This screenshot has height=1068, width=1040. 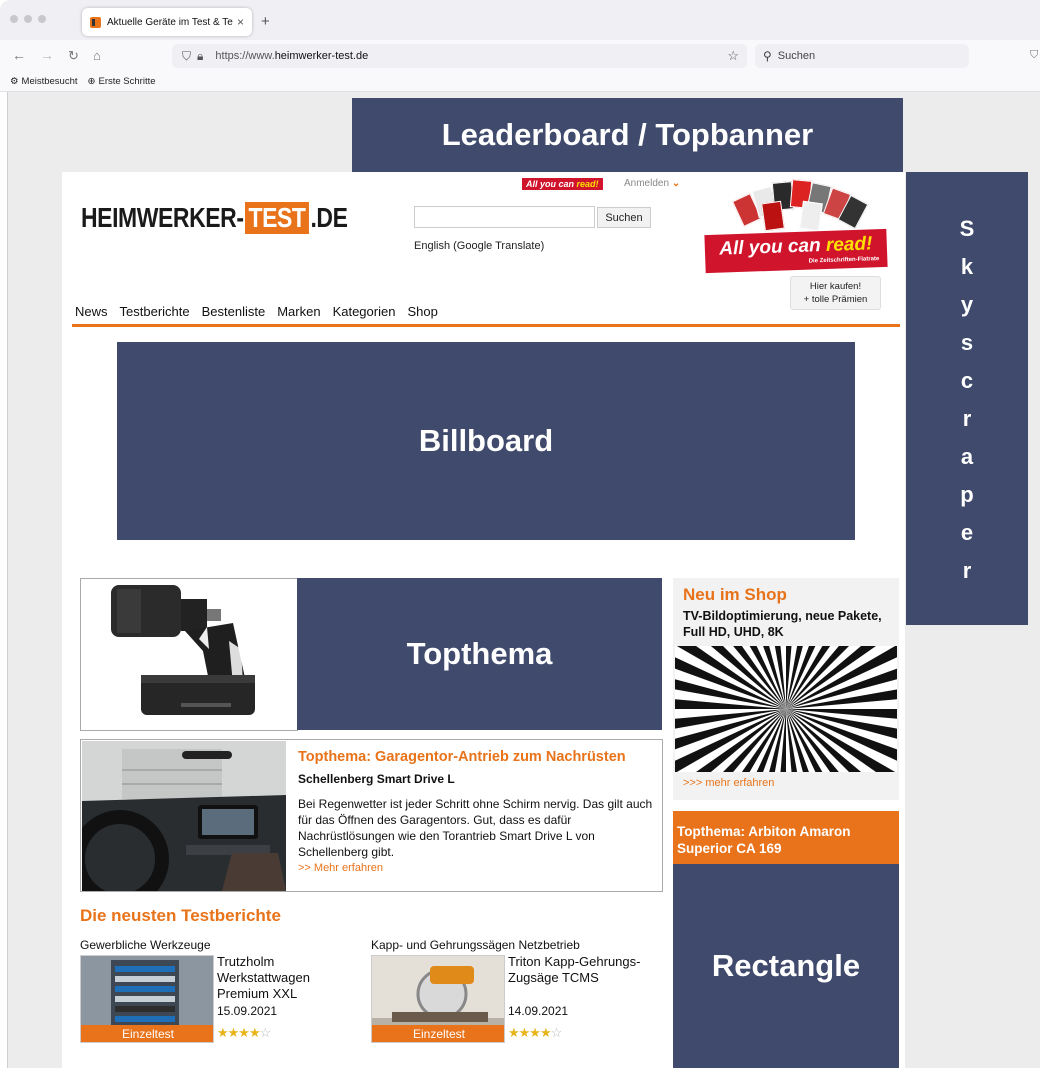 I want to click on site-favicon-icon, so click(x=95, y=22).